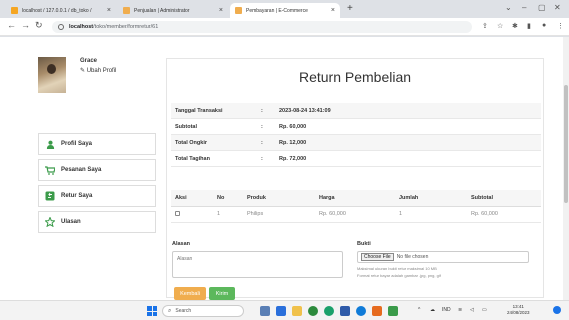 The width and height of the screenshot is (569, 320). What do you see at coordinates (203, 311) in the screenshot?
I see `taskbar-search: ⌕ Search` at bounding box center [203, 311].